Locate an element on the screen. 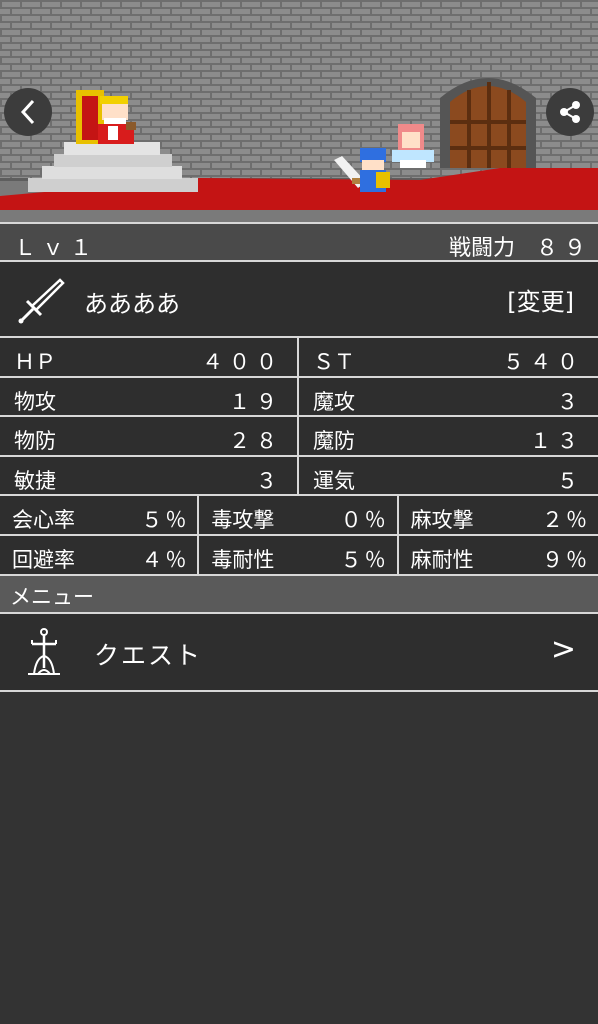 Image resolution: width=598 pixels, height=1024 pixels. stat-cell: 魔攻 ３ is located at coordinates (448, 397).